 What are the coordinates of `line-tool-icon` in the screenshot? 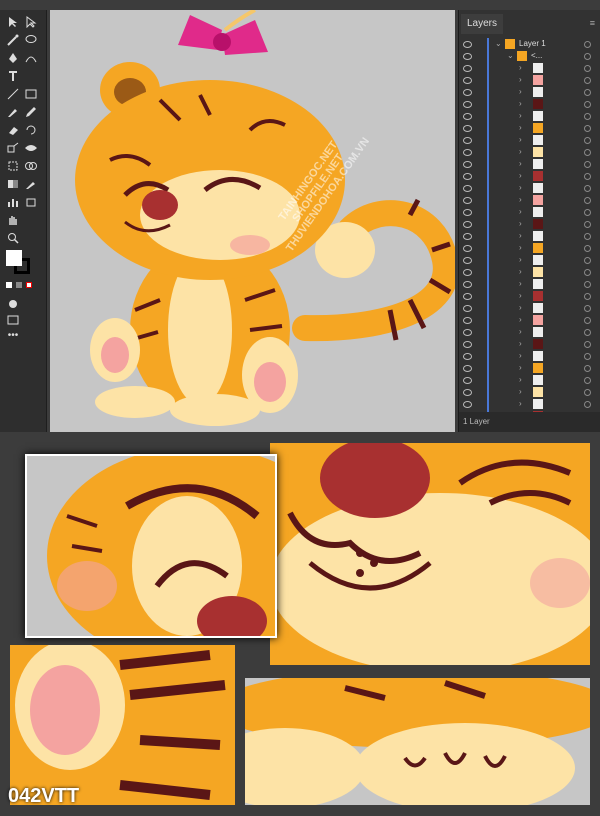 It's located at (13, 94).